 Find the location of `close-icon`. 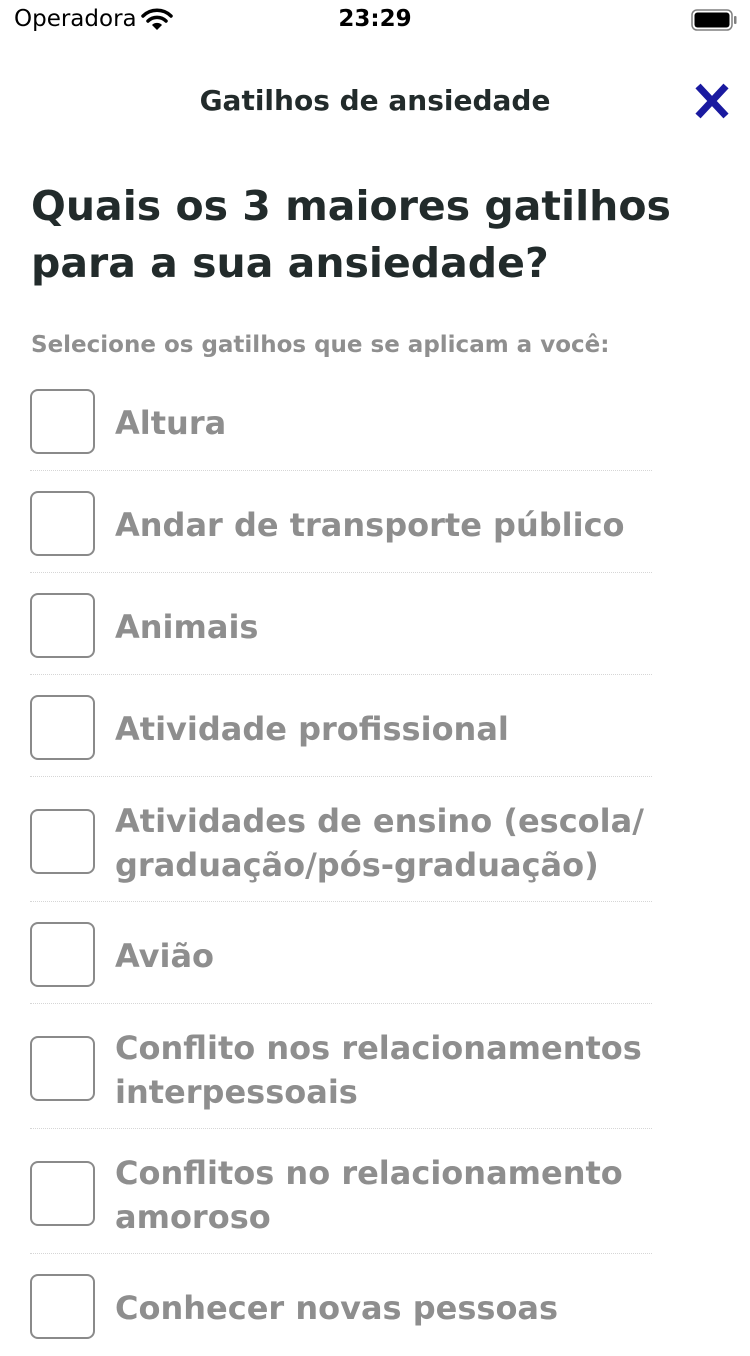

close-icon is located at coordinates (712, 101).